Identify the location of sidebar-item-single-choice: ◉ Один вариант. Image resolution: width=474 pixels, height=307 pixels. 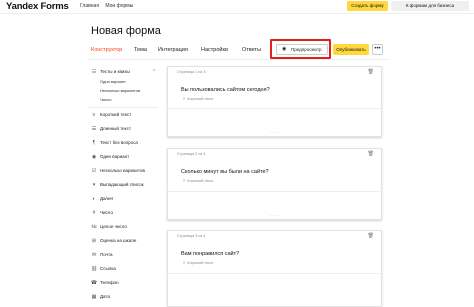
(124, 157).